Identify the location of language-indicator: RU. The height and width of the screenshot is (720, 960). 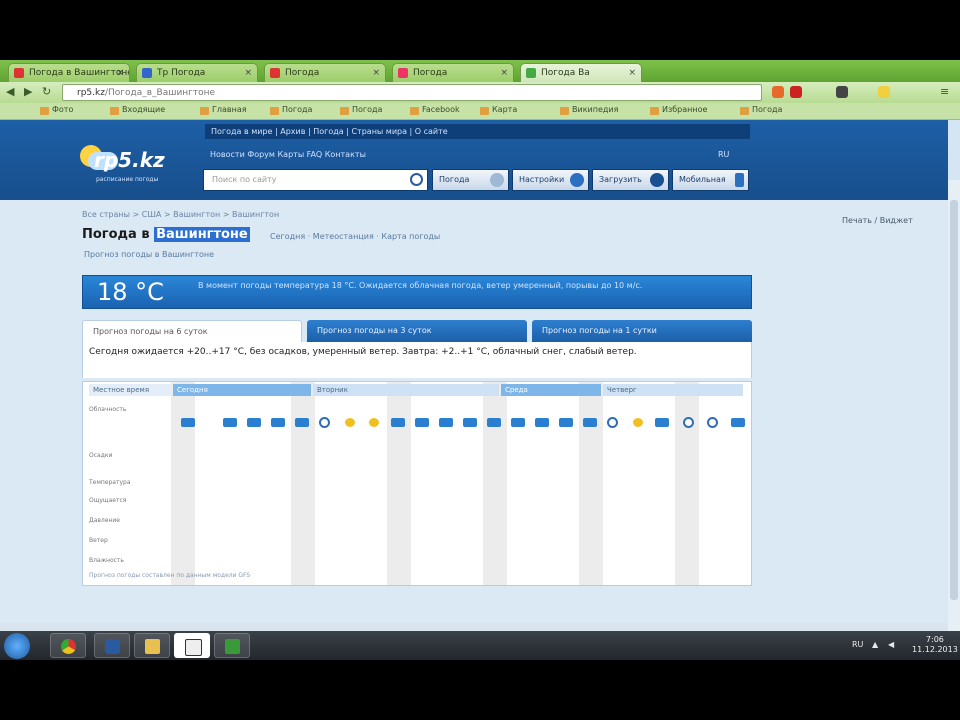
(857, 644).